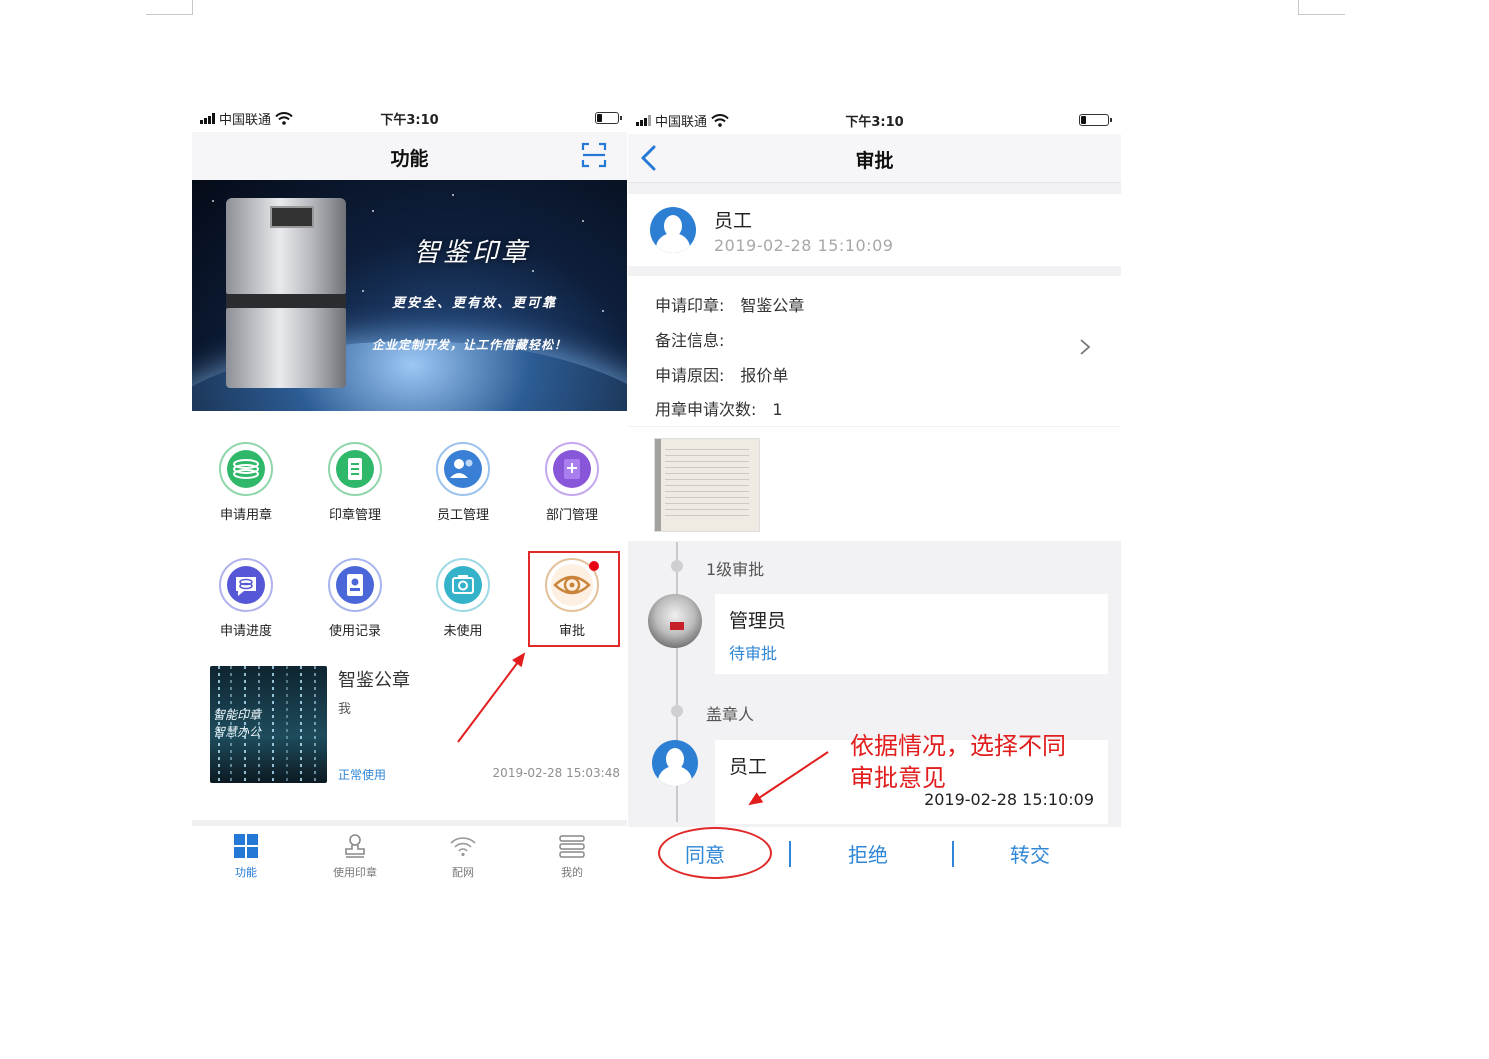  What do you see at coordinates (735, 569) in the screenshot?
I see `timeline-level1-label: 1级审批` at bounding box center [735, 569].